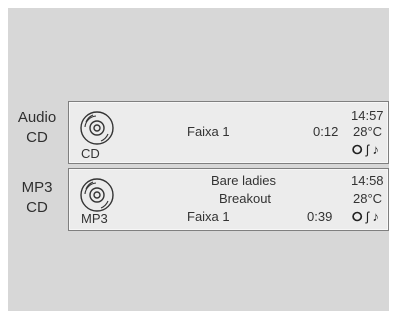  What do you see at coordinates (37, 187) in the screenshot?
I see `mp3-cd-label-line1: MP3` at bounding box center [37, 187].